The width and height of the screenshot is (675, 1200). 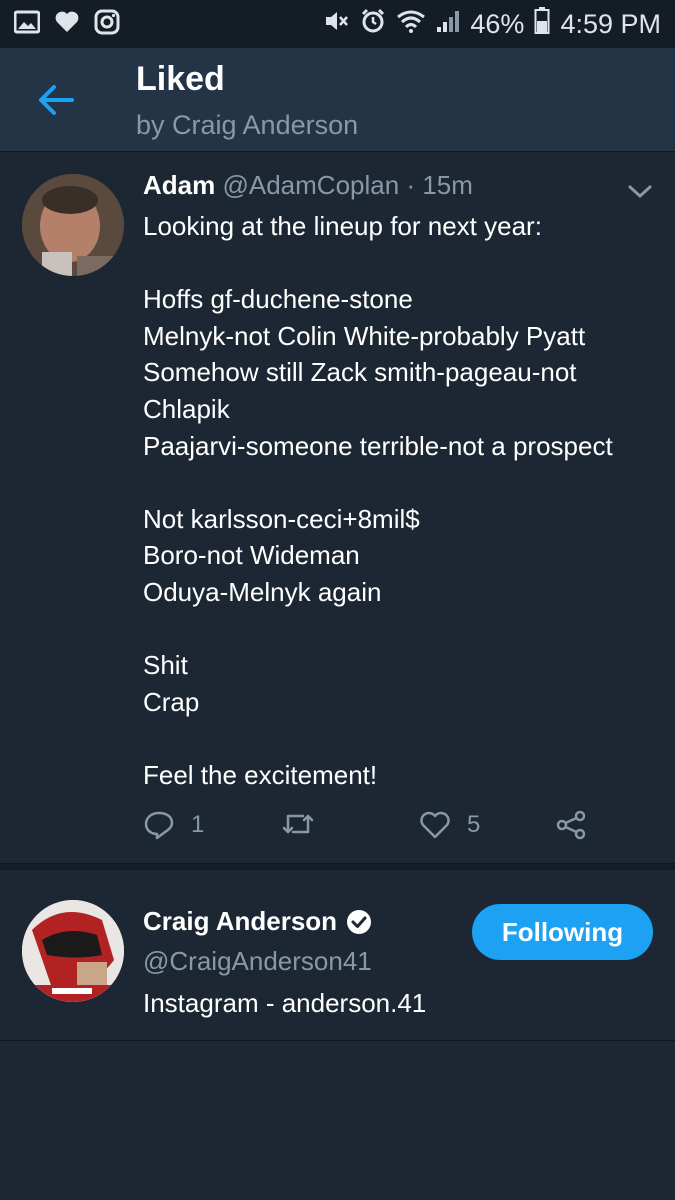 What do you see at coordinates (364, 335) in the screenshot?
I see `tweet-line: Melnyk-not Colin White-probably Pyatt` at bounding box center [364, 335].